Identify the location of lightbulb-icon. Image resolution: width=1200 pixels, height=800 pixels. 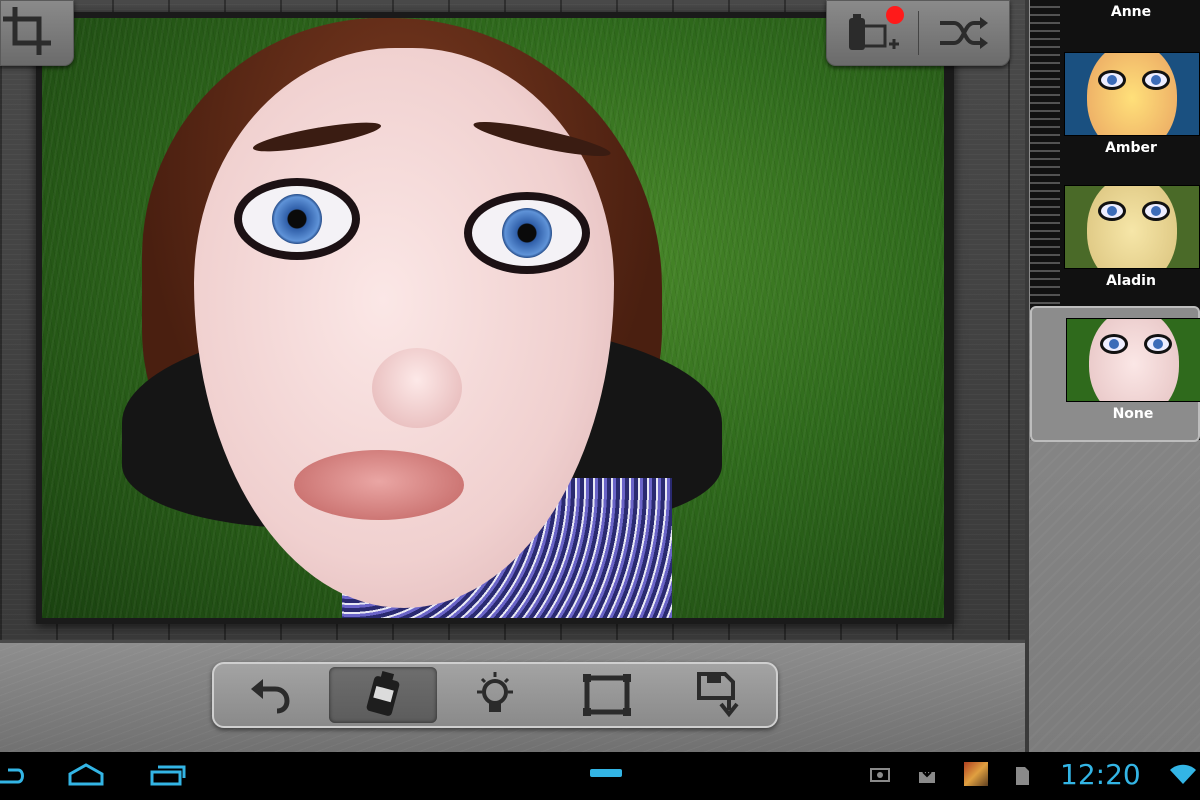
(494, 692).